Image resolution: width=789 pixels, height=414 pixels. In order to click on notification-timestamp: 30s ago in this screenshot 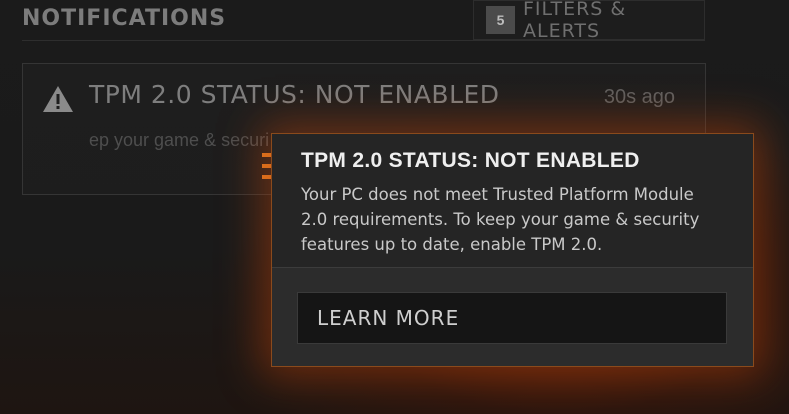, I will do `click(639, 97)`.